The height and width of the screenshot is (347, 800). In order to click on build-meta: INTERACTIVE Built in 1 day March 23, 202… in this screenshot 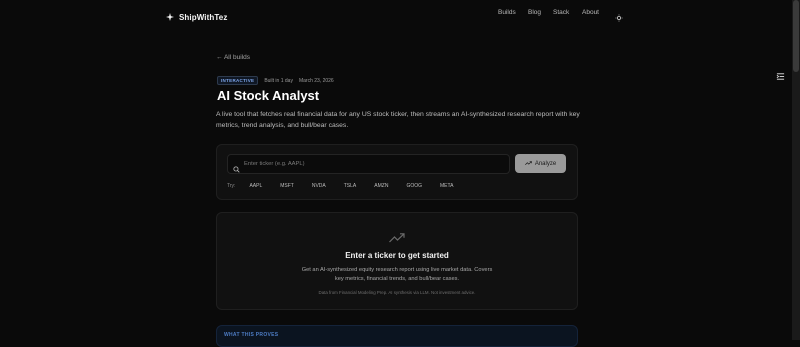, I will do `click(275, 80)`.